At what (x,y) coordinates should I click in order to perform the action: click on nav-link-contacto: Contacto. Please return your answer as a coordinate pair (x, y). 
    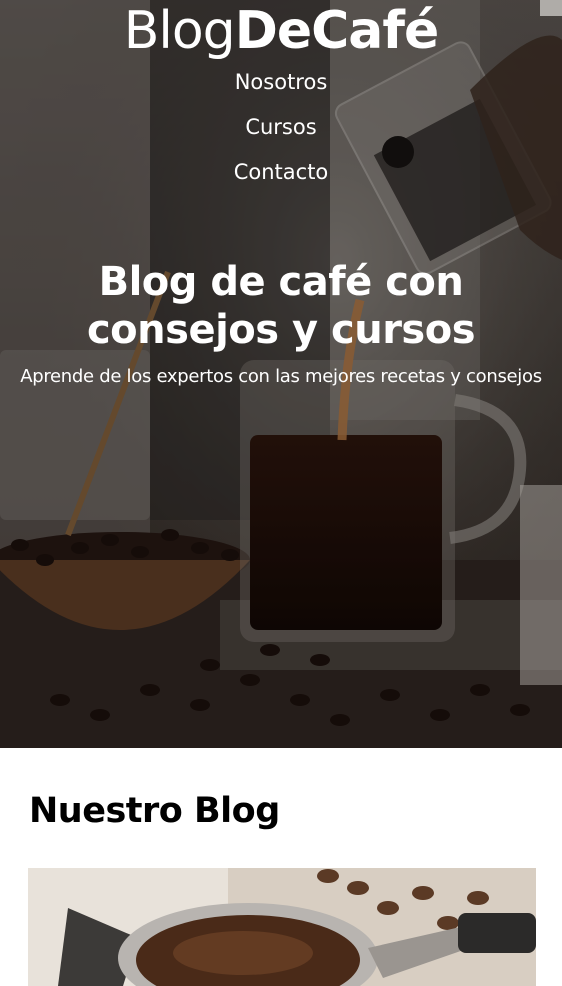
    Looking at the image, I should click on (281, 172).